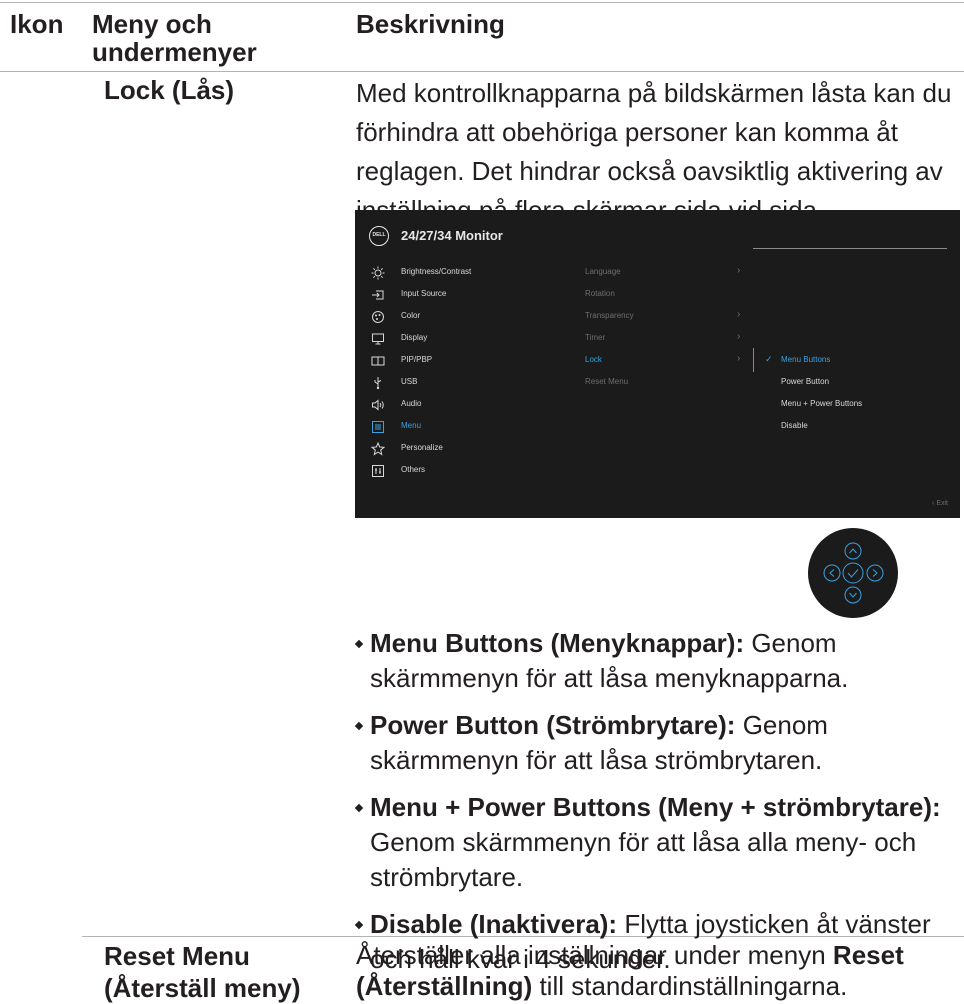 The height and width of the screenshot is (1004, 964). Describe the element at coordinates (378, 317) in the screenshot. I see `color-icon` at that location.